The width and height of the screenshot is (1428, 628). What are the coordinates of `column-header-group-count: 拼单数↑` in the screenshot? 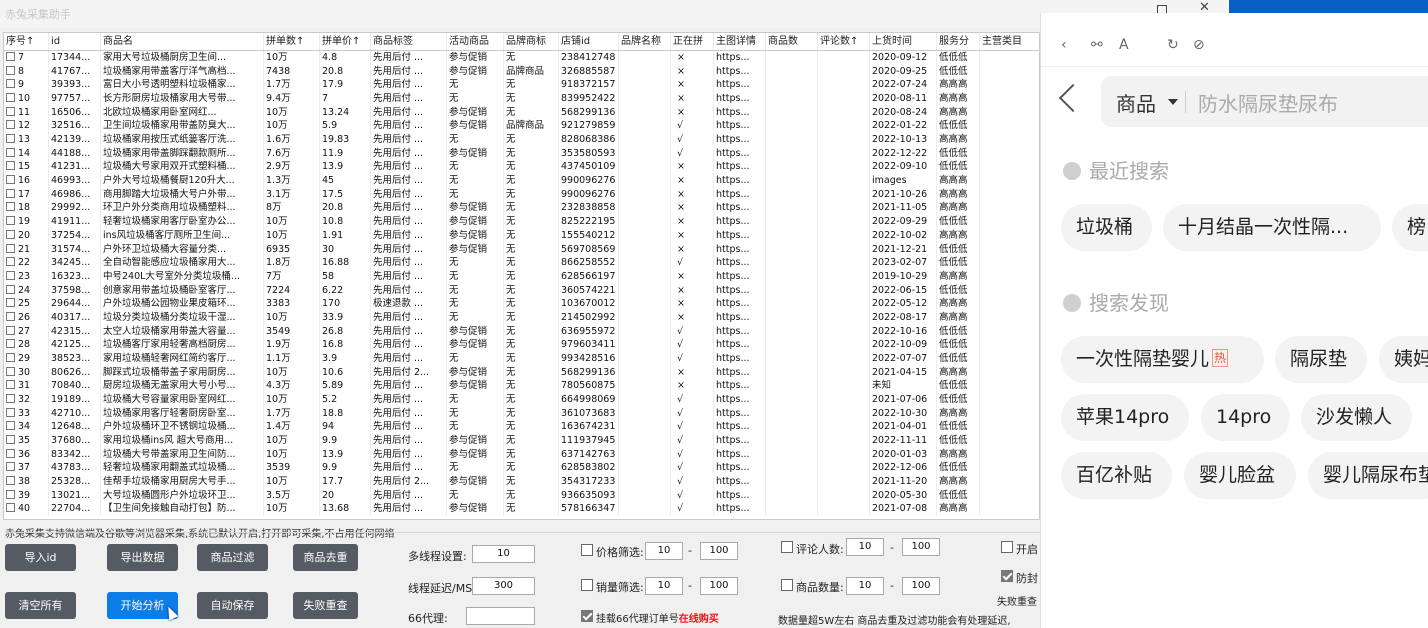 It's located at (292, 41).